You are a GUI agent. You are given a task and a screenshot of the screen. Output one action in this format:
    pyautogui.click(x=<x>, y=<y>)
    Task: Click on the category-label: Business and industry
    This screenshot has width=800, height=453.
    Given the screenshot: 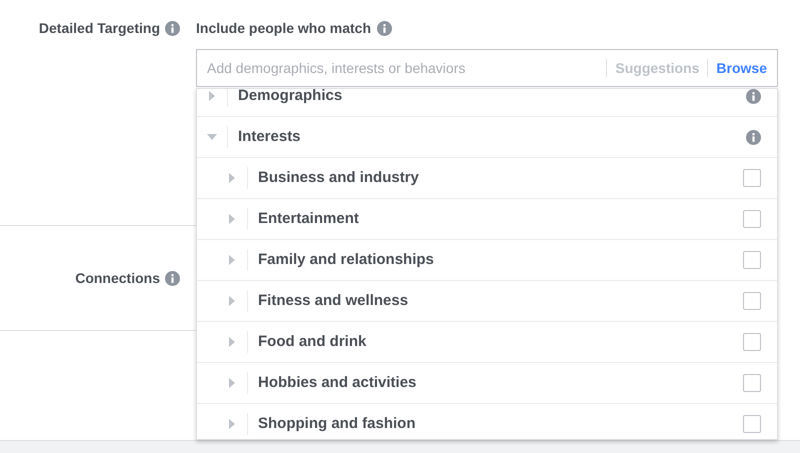 What is the action you would take?
    pyautogui.click(x=339, y=178)
    